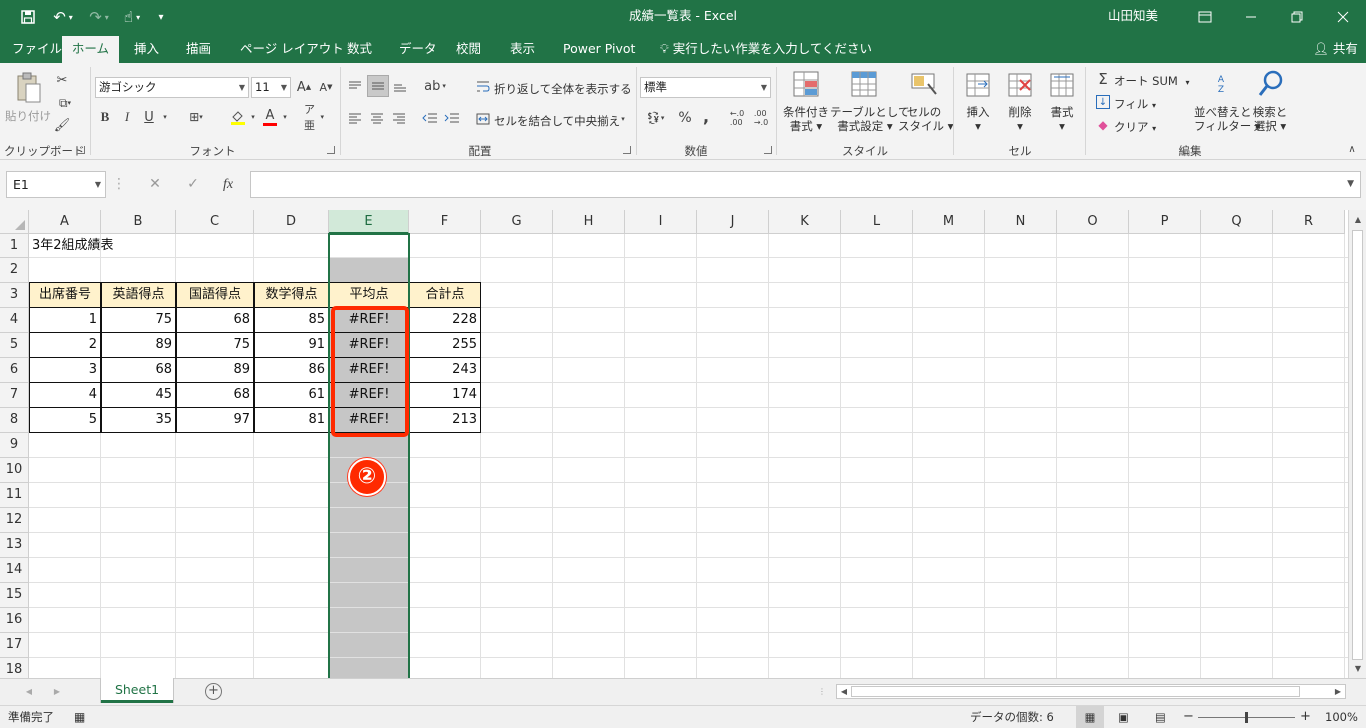 This screenshot has width=1366, height=728. Describe the element at coordinates (418, 48) in the screenshot. I see `tab-data: データ` at that location.